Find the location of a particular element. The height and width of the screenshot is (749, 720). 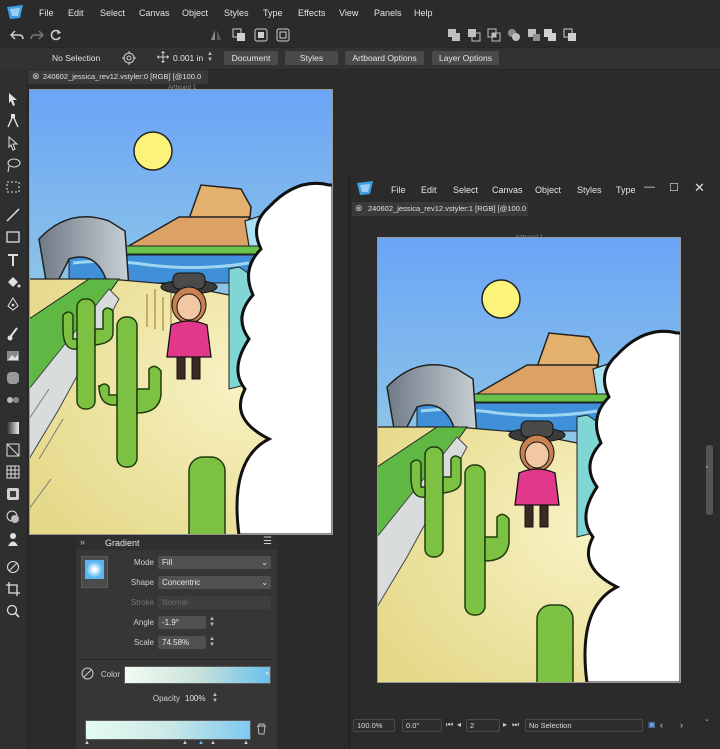

color-gradient-bar is located at coordinates (197, 675).